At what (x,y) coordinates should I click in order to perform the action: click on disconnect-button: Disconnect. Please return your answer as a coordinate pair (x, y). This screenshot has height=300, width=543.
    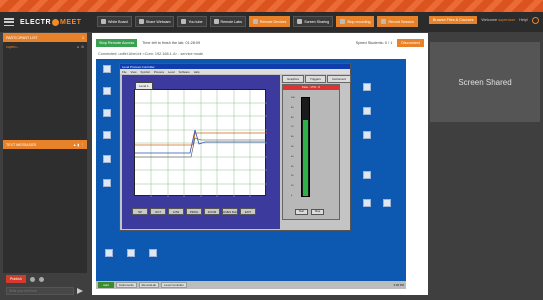
    Looking at the image, I should click on (410, 42).